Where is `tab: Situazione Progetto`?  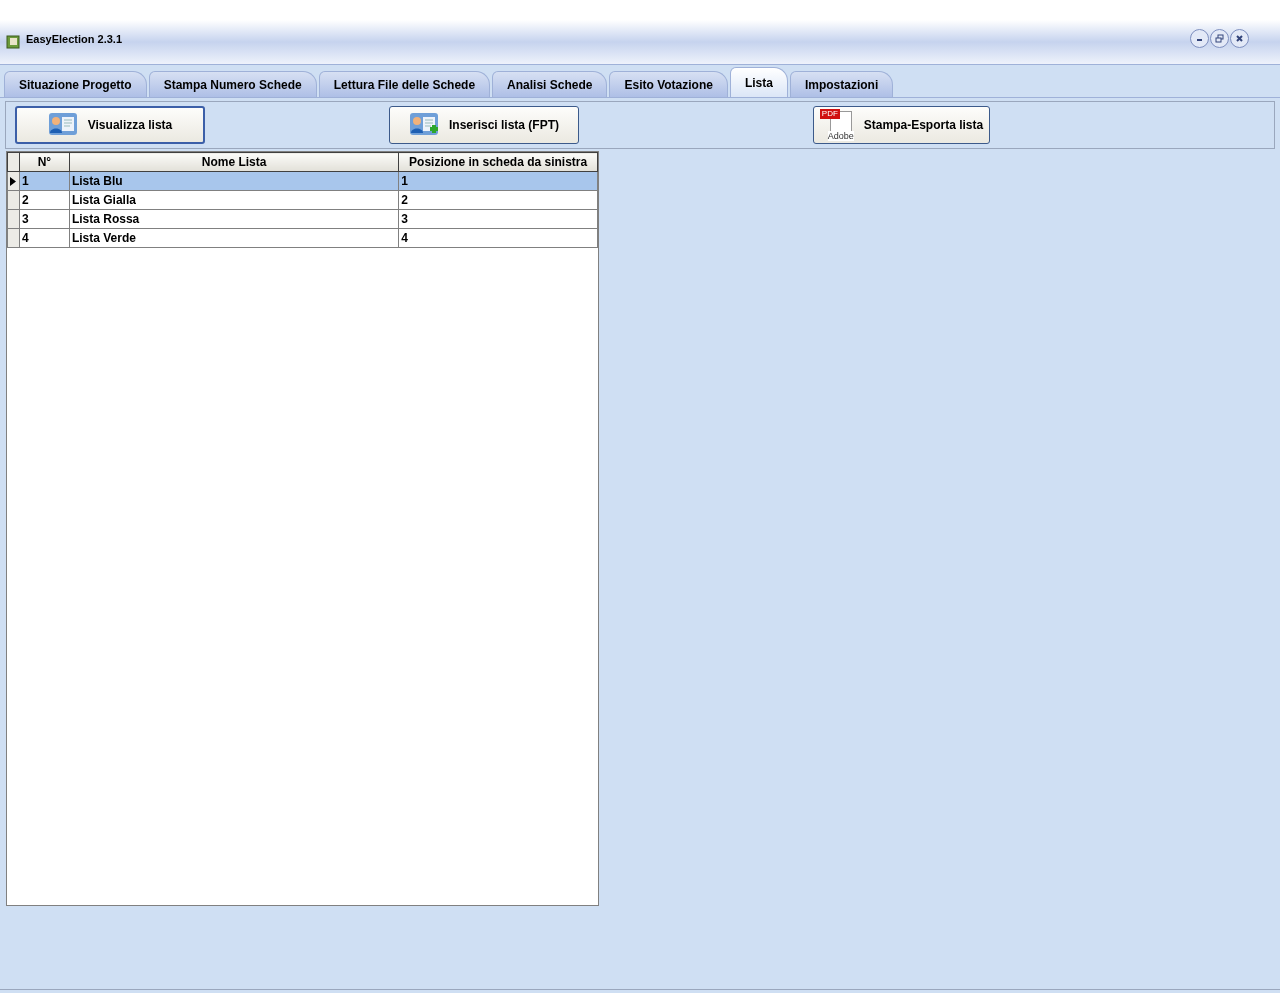 tab: Situazione Progetto is located at coordinates (75, 84).